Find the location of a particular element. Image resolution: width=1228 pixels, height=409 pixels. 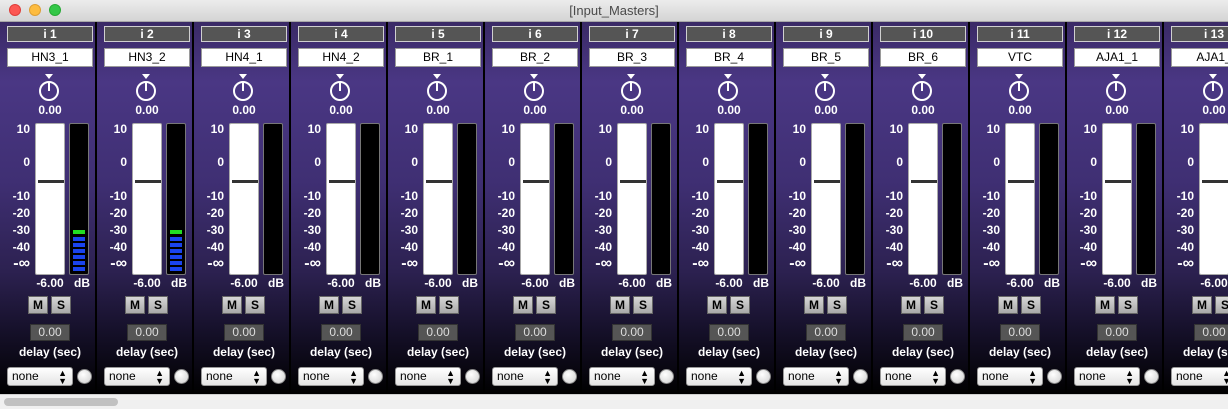

channel-name-field: AJA1_1 is located at coordinates (1117, 57).